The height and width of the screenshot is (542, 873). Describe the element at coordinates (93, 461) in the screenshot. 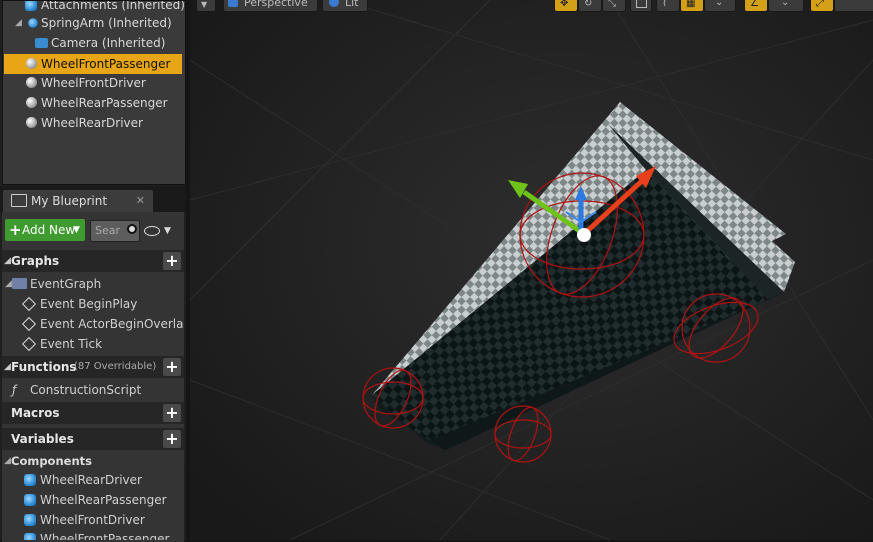

I see `components-category: ◢ Components` at that location.